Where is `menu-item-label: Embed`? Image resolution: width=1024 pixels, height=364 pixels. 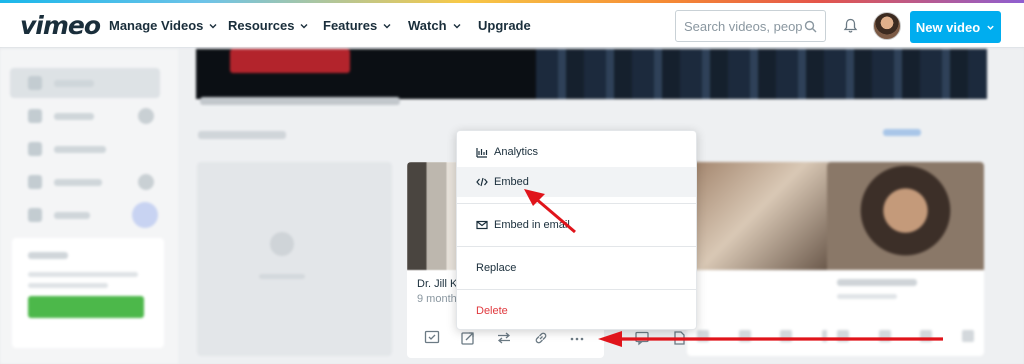
menu-item-label: Embed is located at coordinates (511, 182).